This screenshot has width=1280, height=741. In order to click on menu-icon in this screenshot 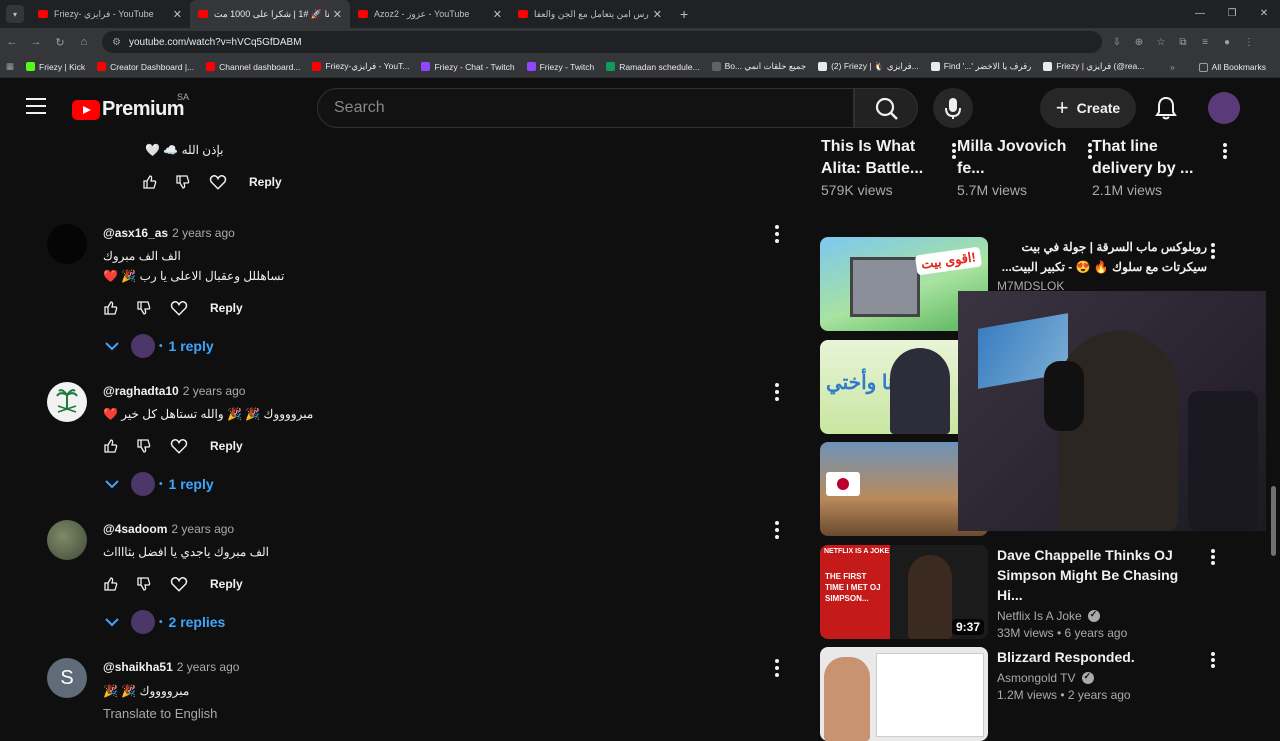, I will do `click(36, 108)`.